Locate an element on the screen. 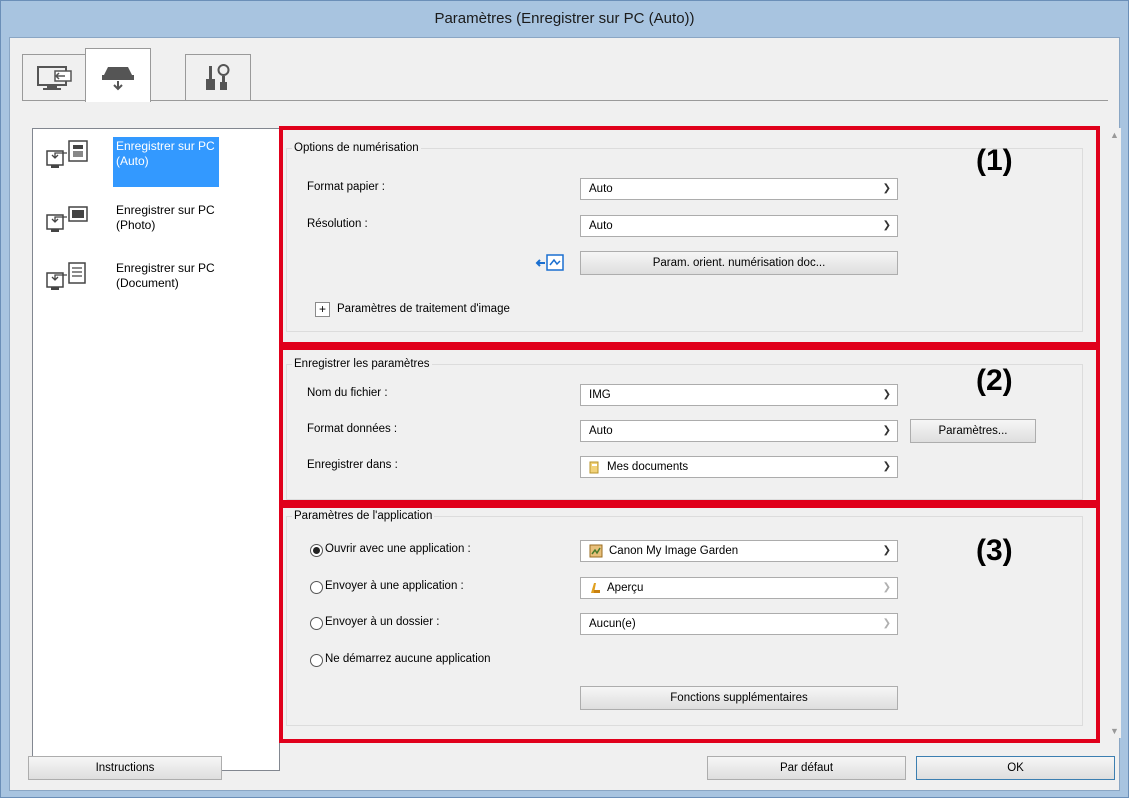 The height and width of the screenshot is (798, 1129). callout-1: (1) is located at coordinates (994, 160).